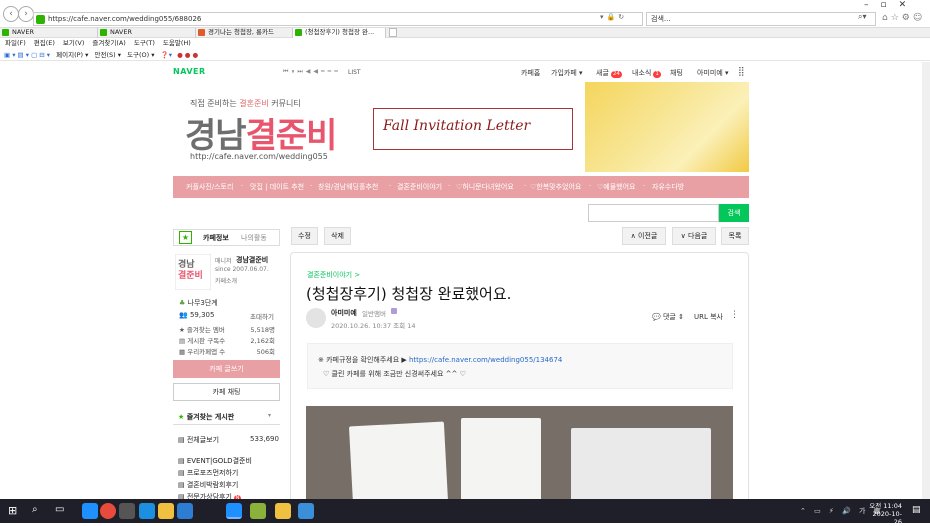 This screenshot has height=526, width=930. Describe the element at coordinates (713, 73) in the screenshot. I see `gnb-user-menu: 아미미예 ▾` at that location.